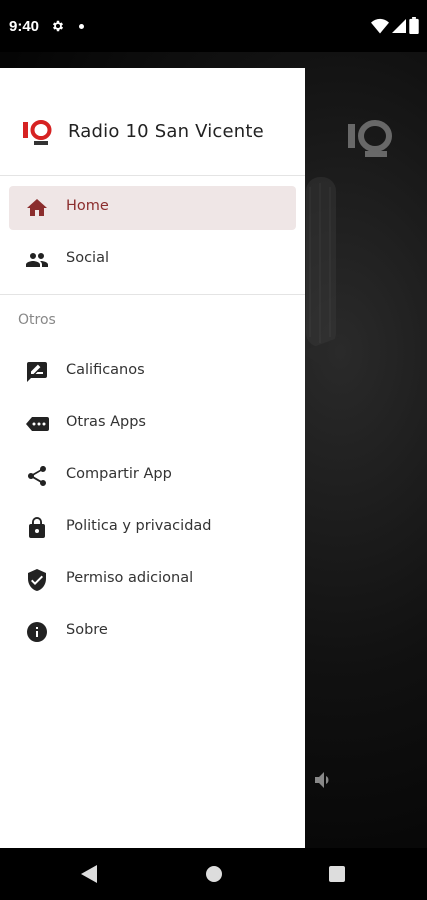 This screenshot has width=427, height=900. Describe the element at coordinates (81, 26) in the screenshot. I see `notification-dot-icon` at that location.